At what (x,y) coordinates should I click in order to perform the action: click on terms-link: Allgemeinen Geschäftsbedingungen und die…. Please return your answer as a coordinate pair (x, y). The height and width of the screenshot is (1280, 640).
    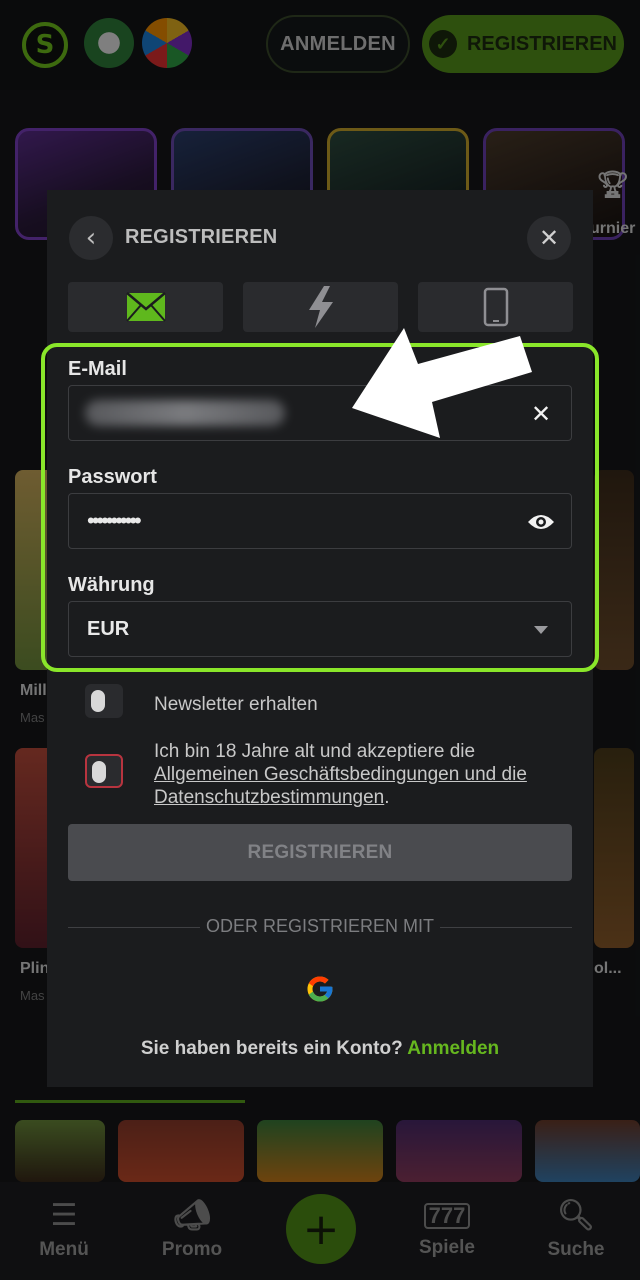
    Looking at the image, I should click on (340, 786).